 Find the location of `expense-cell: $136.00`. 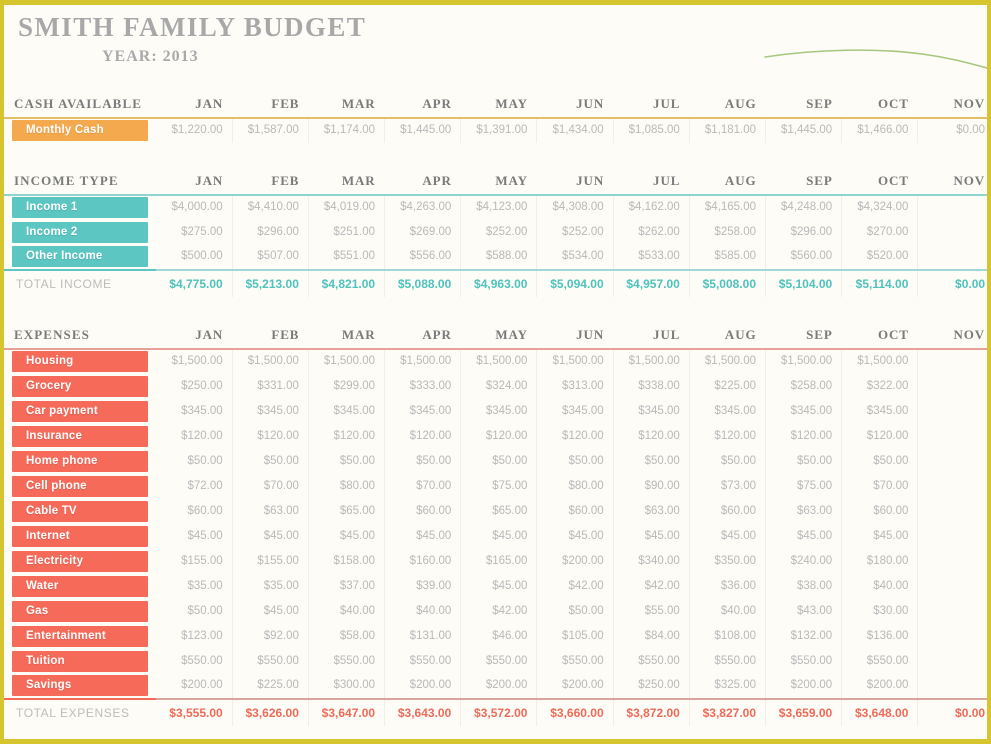

expense-cell: $136.00 is located at coordinates (880, 636).